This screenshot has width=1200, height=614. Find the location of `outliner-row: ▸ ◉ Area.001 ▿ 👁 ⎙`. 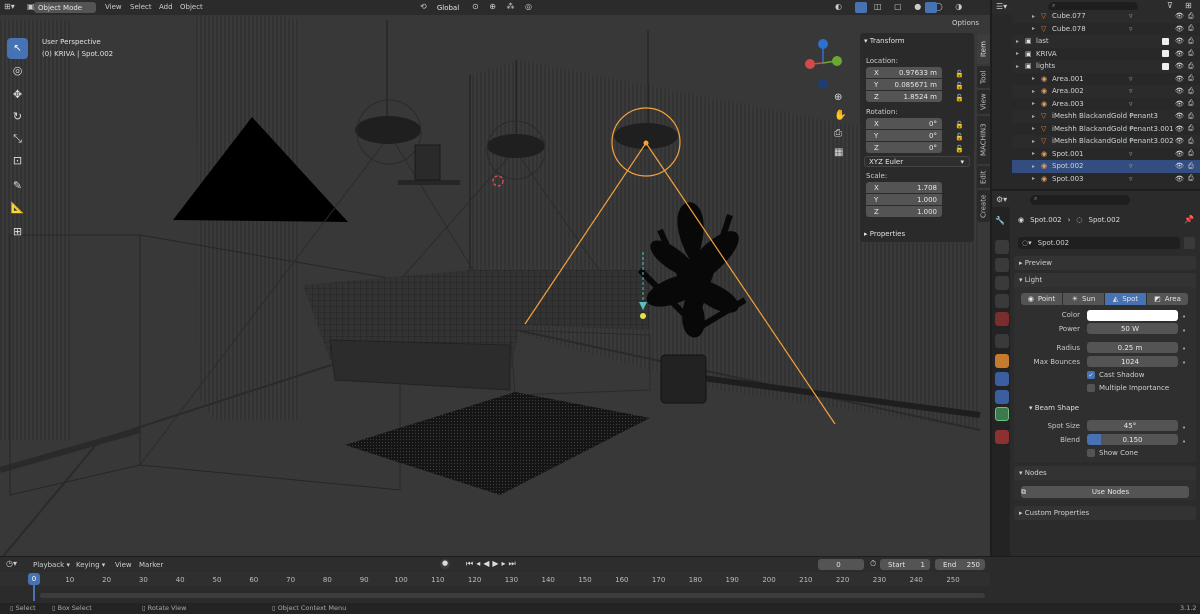

outliner-row: ▸ ◉ Area.001 ▿ 👁 ⎙ is located at coordinates (1106, 79).